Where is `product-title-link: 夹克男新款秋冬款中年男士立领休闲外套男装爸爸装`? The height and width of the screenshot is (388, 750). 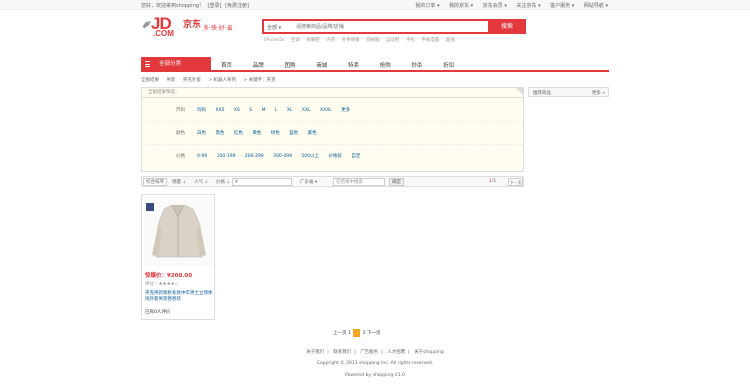 product-title-link: 夹克男新款秋冬款中年男士立领休闲外套男装爸爸装 is located at coordinates (179, 297).